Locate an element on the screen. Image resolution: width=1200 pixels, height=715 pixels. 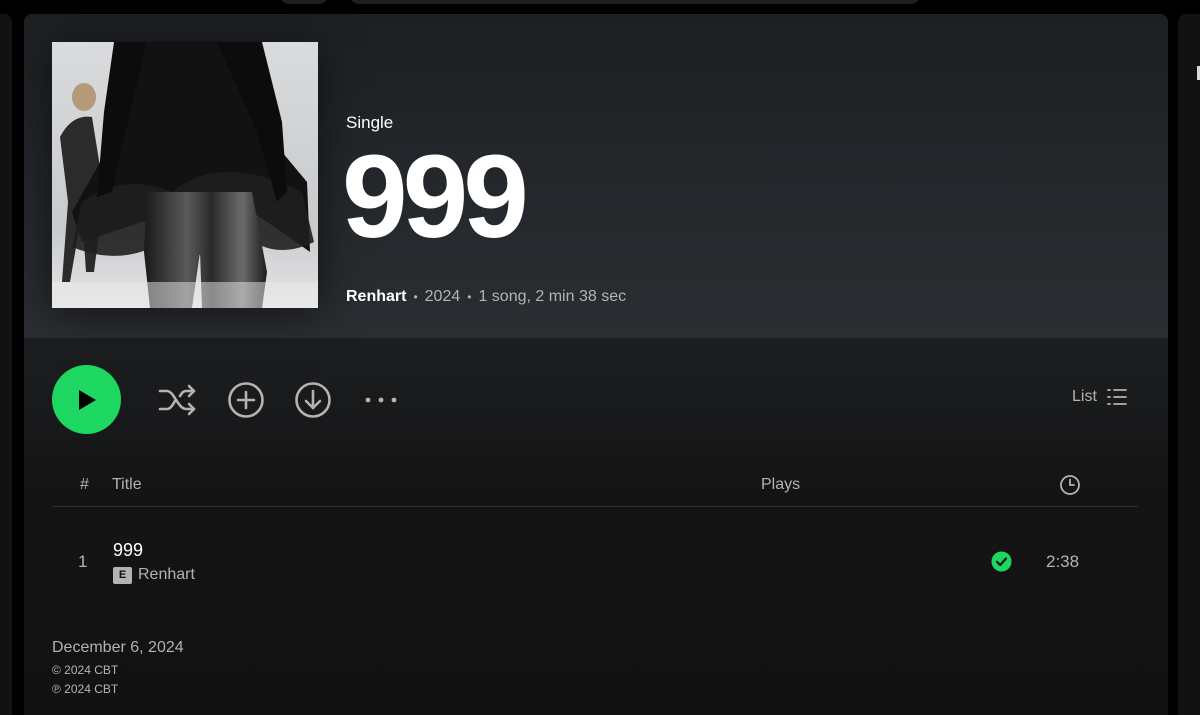
track-artist-link: Renhart is located at coordinates (166, 575).